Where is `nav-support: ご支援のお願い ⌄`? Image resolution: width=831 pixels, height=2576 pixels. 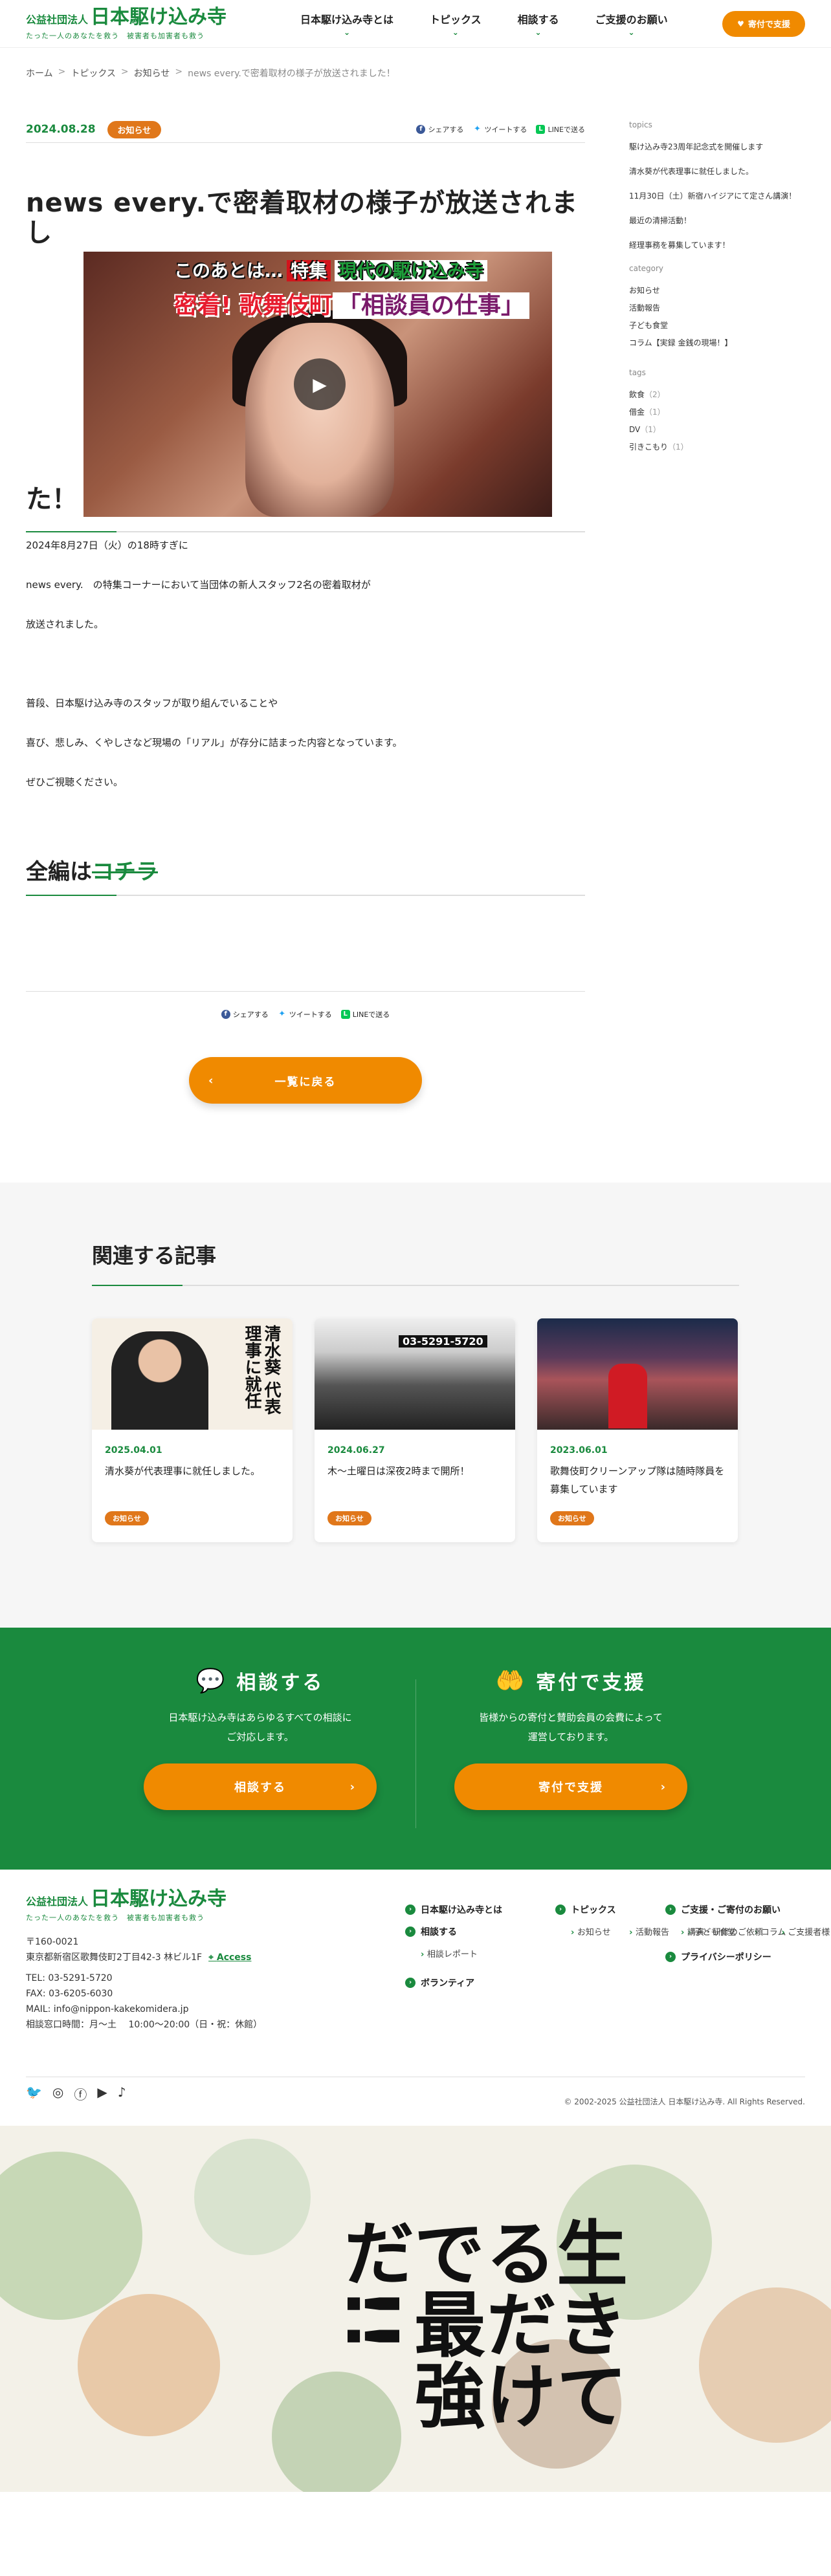 nav-support: ご支援のお願い ⌄ is located at coordinates (631, 24).